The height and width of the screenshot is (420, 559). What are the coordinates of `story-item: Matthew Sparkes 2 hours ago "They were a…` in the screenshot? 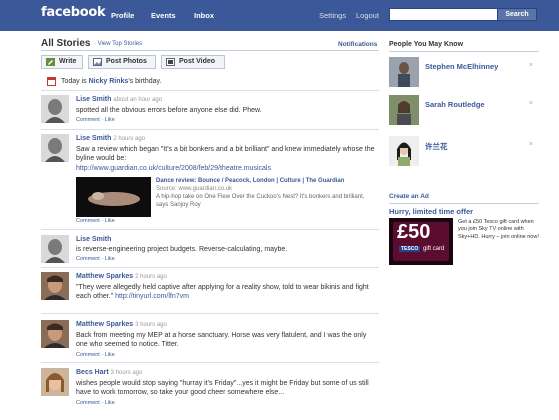 It's located at (210, 292).